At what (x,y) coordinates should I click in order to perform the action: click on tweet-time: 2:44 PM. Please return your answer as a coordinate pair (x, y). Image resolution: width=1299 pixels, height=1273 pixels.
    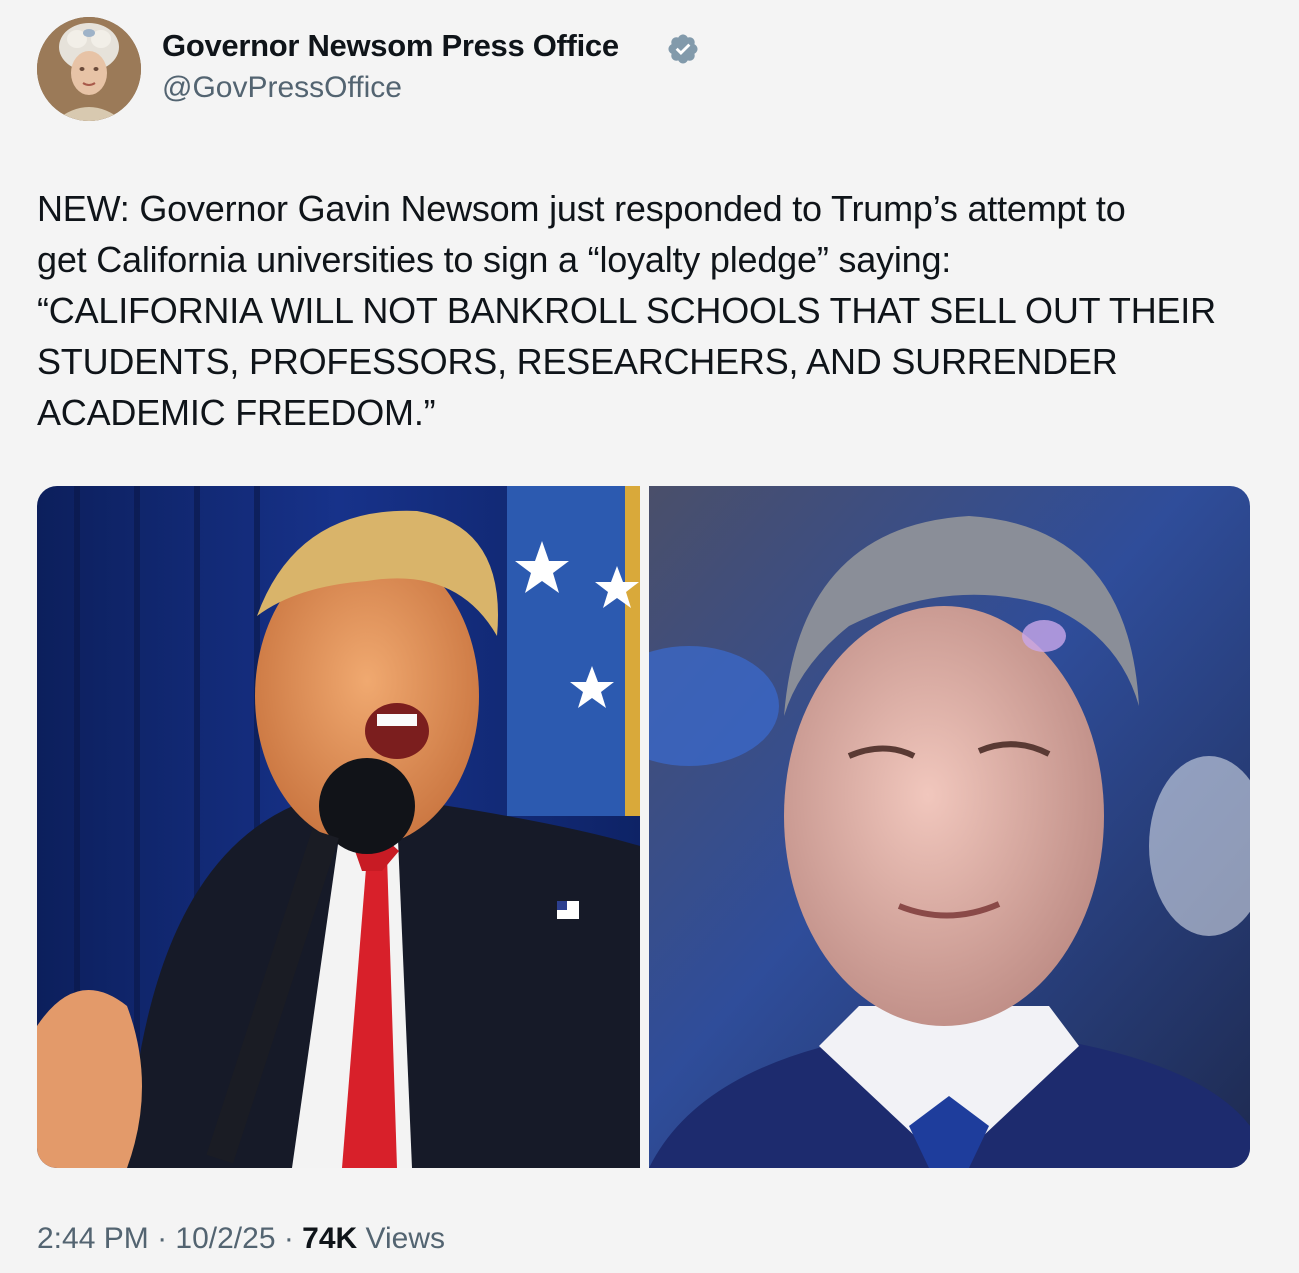
    Looking at the image, I should click on (93, 1238).